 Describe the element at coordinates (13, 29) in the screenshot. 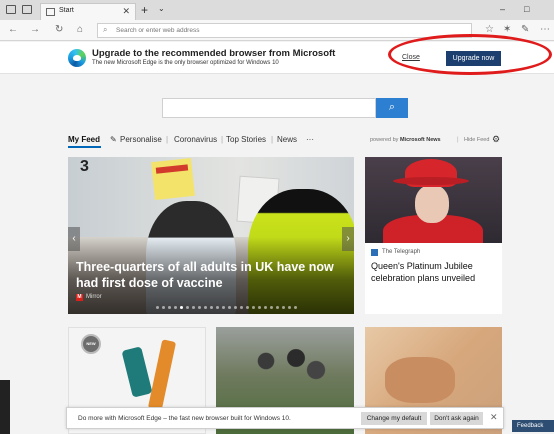

I see `back-arrow-icon: ←` at that location.